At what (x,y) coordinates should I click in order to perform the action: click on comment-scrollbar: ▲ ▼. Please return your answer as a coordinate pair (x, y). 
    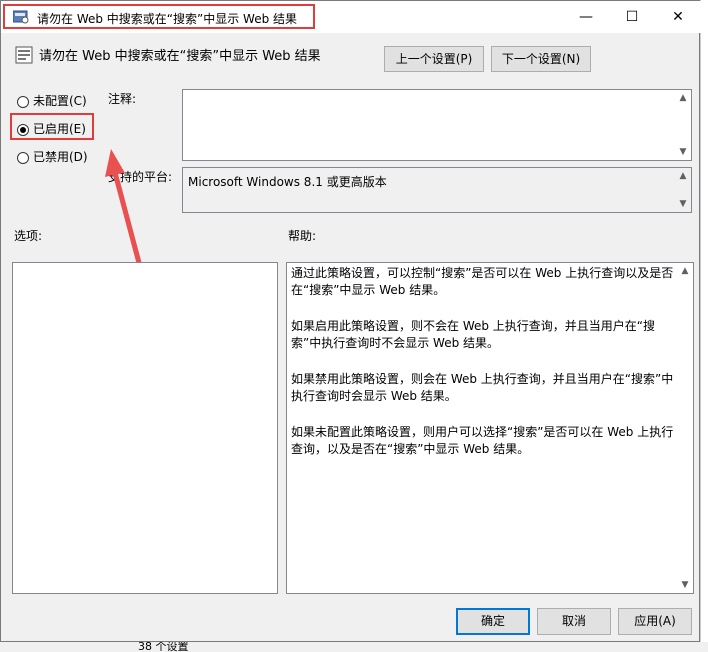
    Looking at the image, I should click on (683, 125).